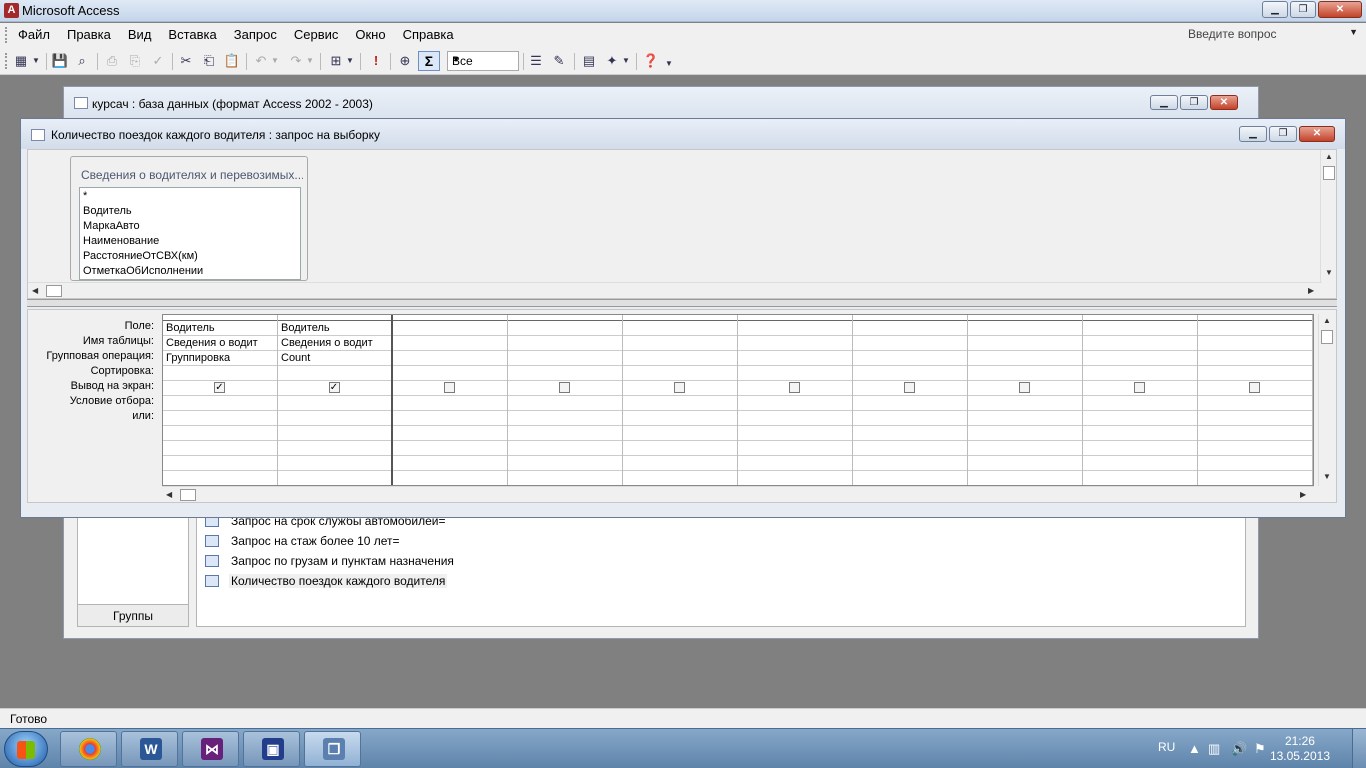 This screenshot has width=1366, height=768. What do you see at coordinates (1260, 749) in the screenshot?
I see `flag-icon: ⚑` at bounding box center [1260, 749].